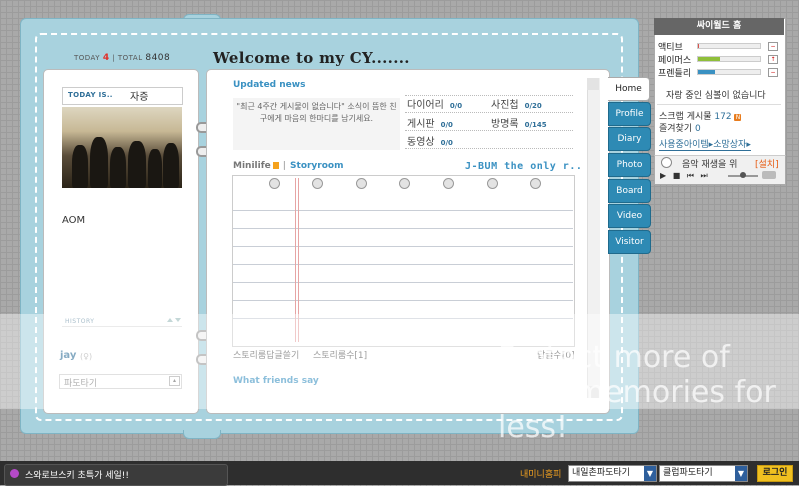 Image resolution: width=799 pixels, height=486 pixels. I want to click on favorites: 즐겨찾기 0, so click(680, 127).